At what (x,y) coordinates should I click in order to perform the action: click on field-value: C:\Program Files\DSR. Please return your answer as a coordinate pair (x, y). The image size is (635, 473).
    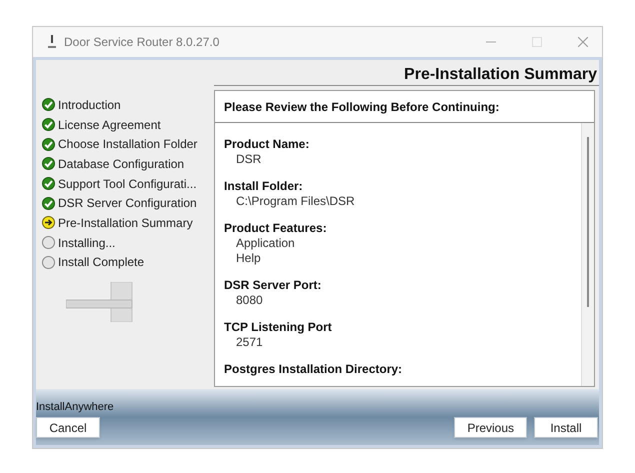
    Looking at the image, I should click on (295, 201).